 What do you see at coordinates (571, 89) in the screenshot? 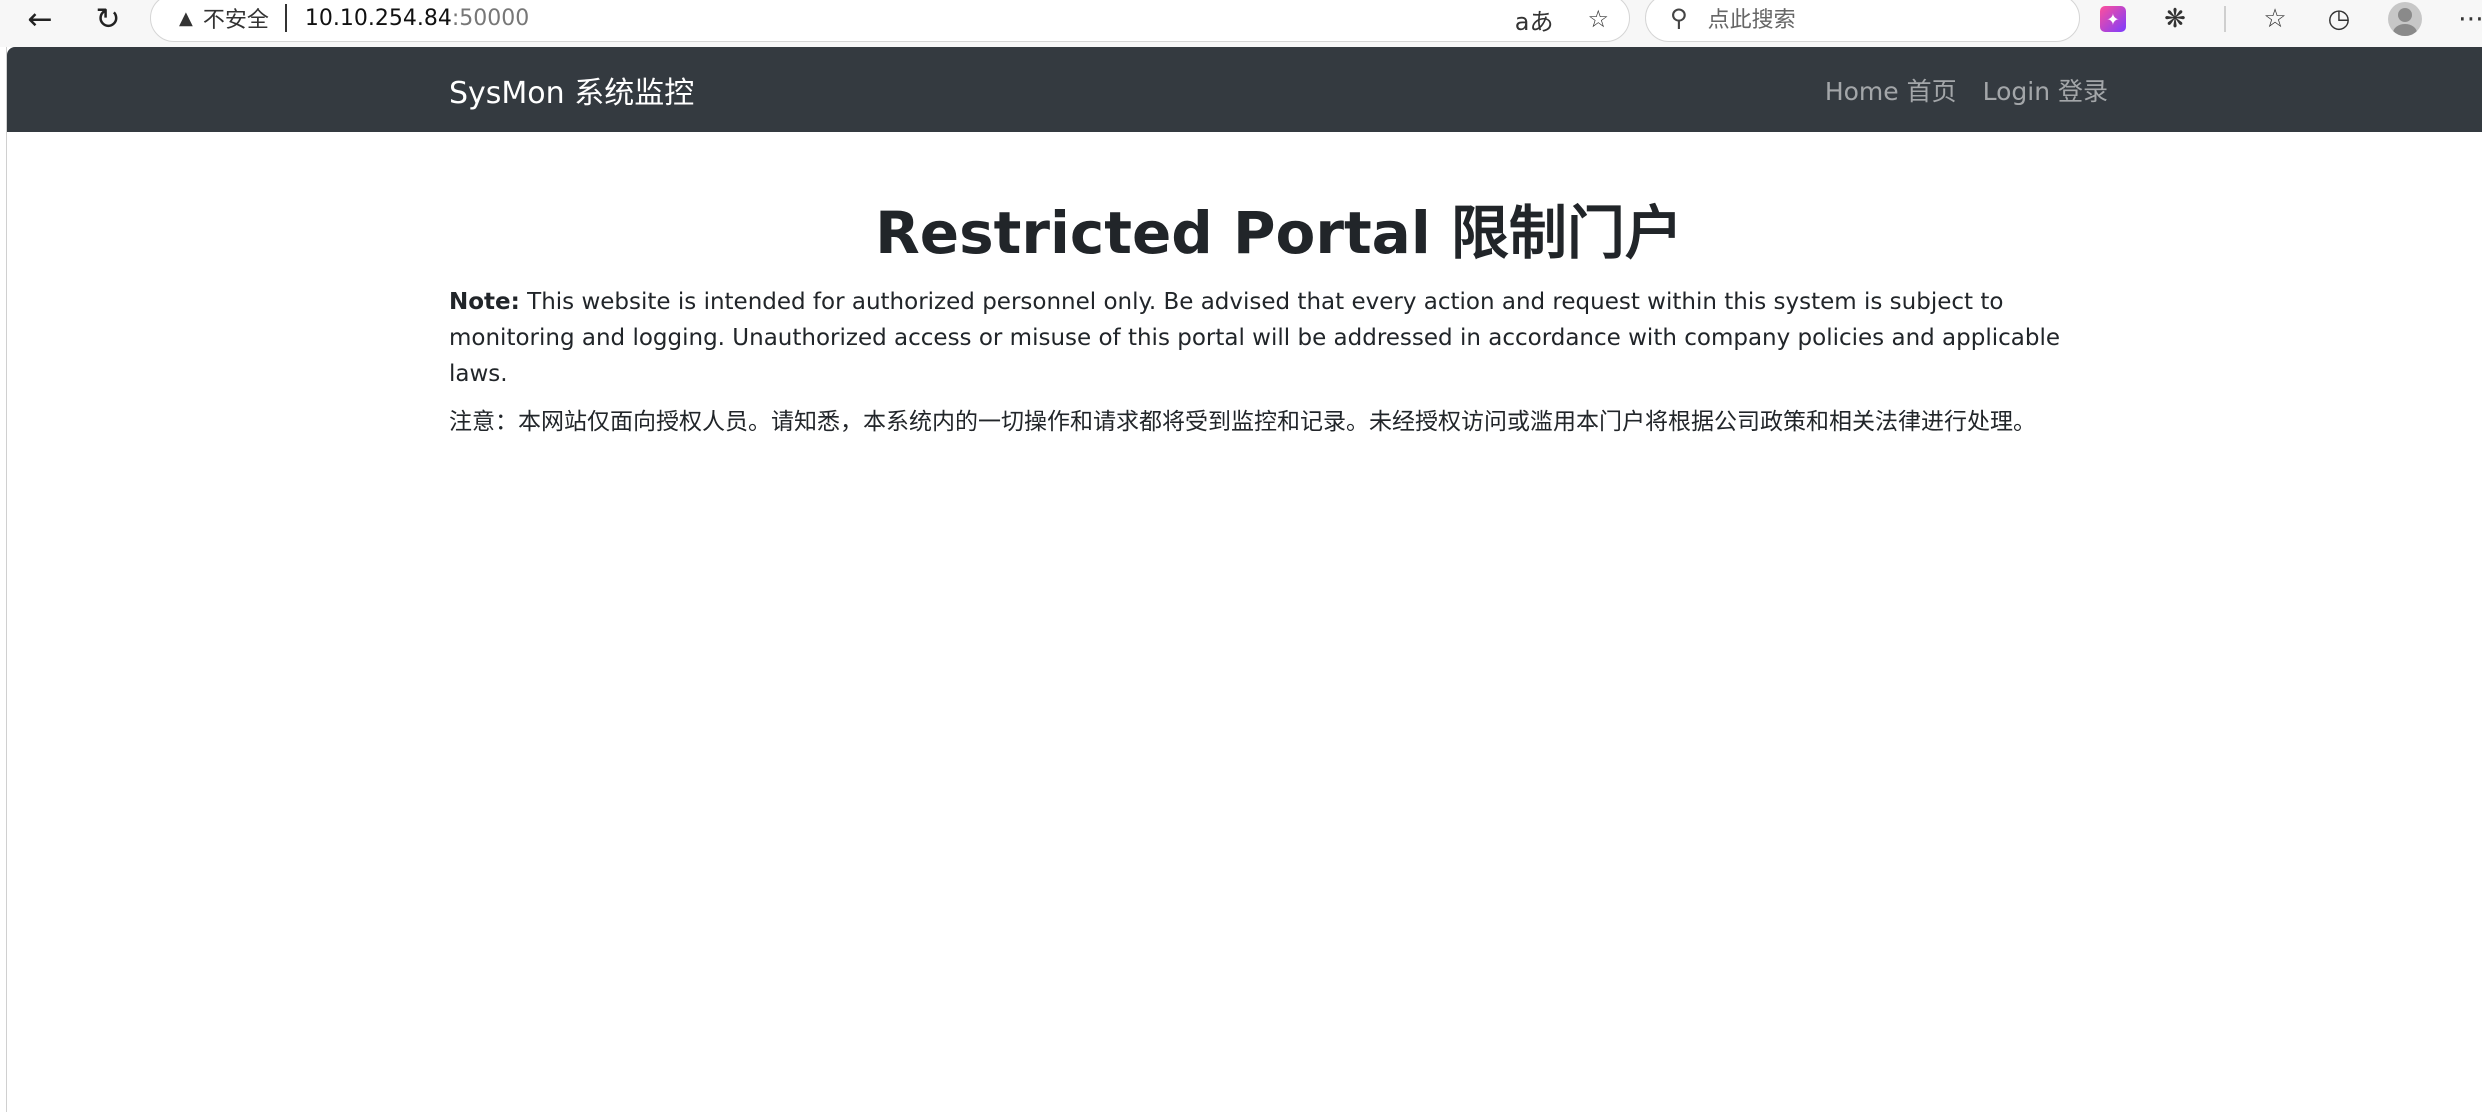
I see `site-brand: SysMon 系统监控` at bounding box center [571, 89].